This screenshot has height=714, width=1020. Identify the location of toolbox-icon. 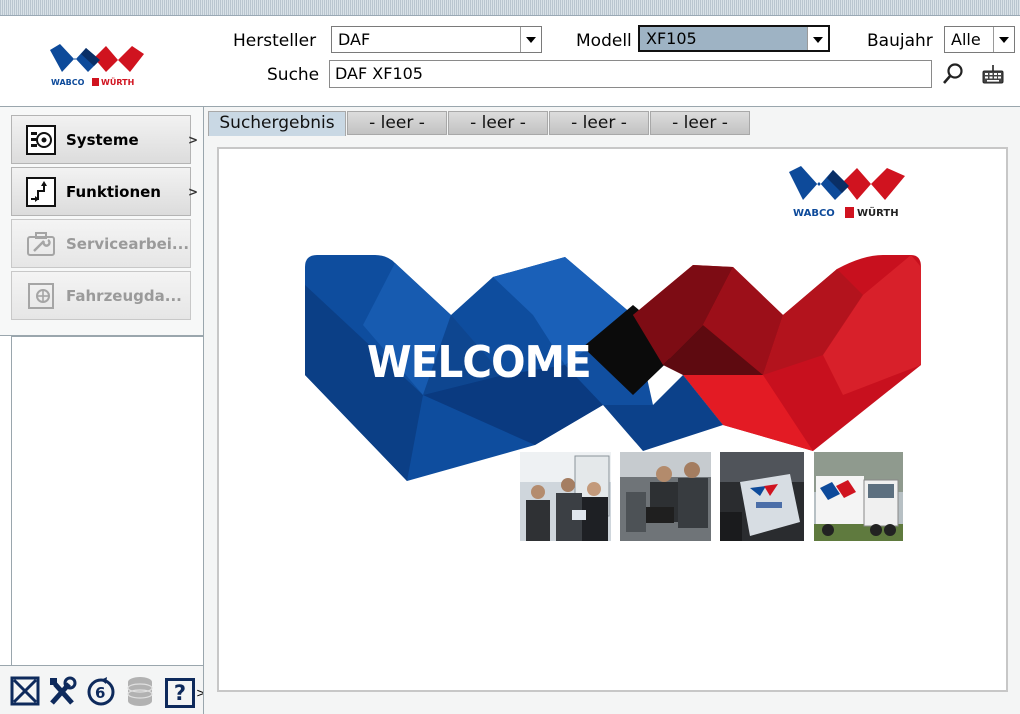
(41, 243).